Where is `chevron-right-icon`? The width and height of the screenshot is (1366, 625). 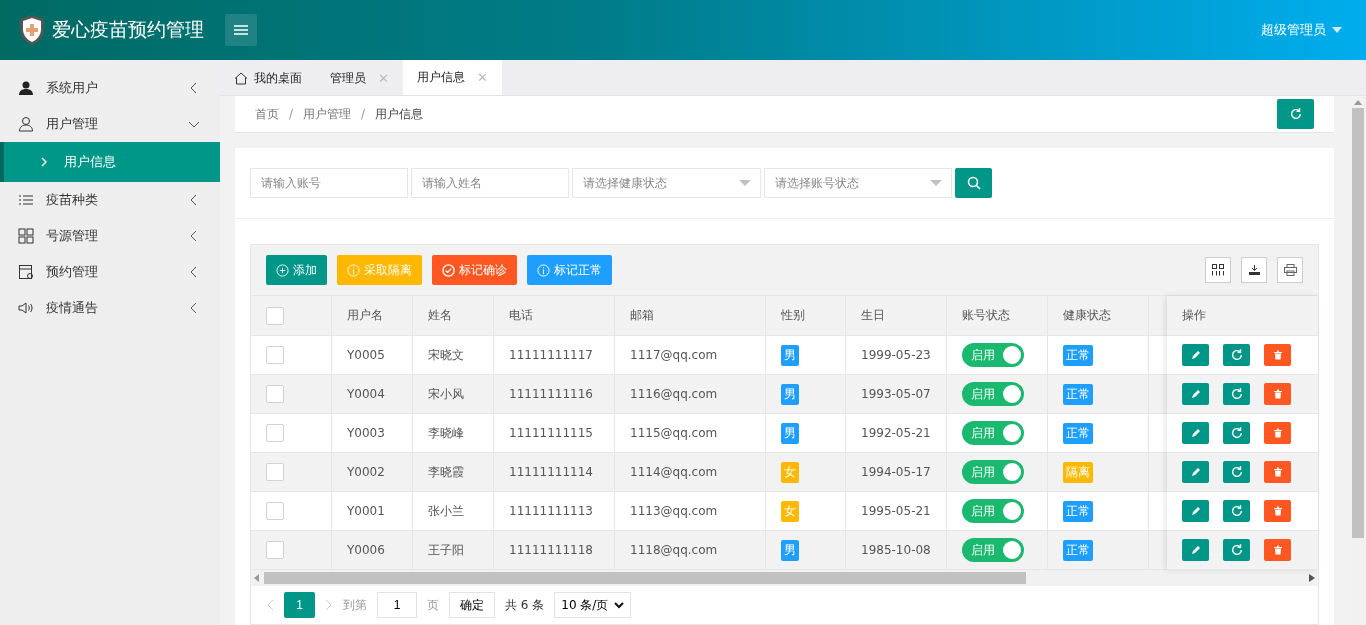 chevron-right-icon is located at coordinates (44, 162).